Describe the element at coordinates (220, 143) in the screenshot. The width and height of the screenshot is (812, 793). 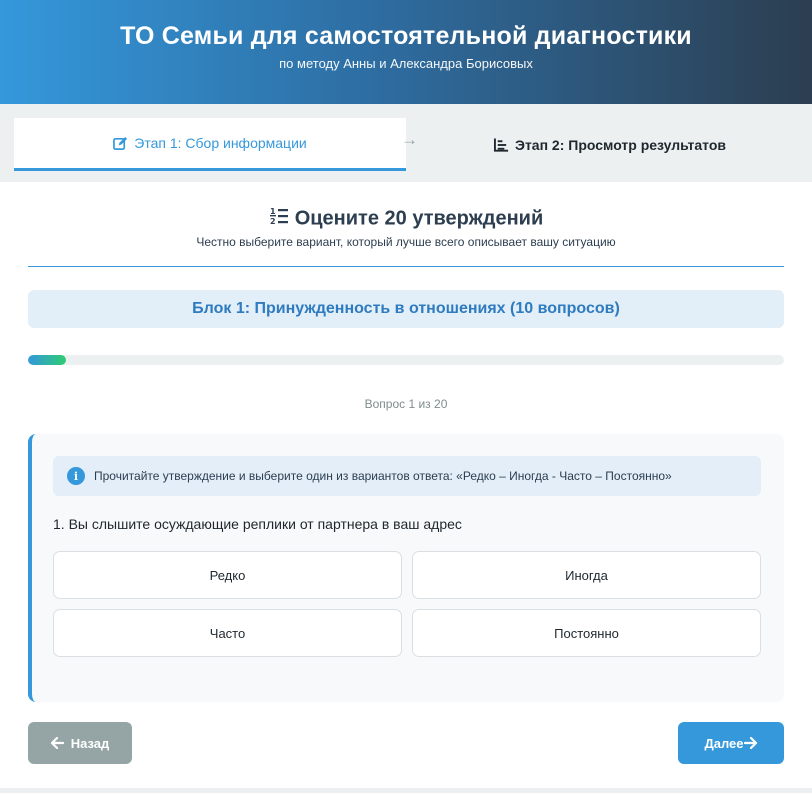
I see `tab-step-1-label: Этап 1: Сбор информации` at that location.